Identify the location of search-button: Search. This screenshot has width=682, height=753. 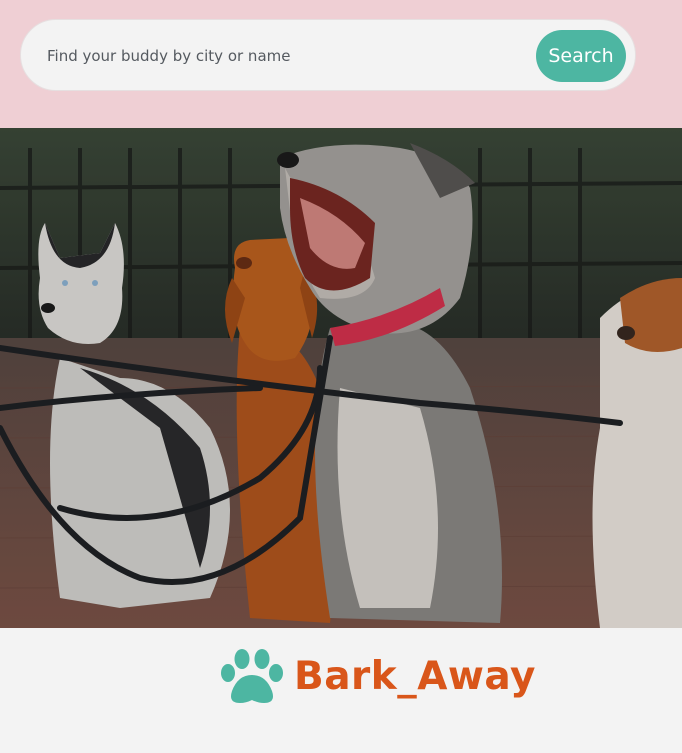
(581, 56).